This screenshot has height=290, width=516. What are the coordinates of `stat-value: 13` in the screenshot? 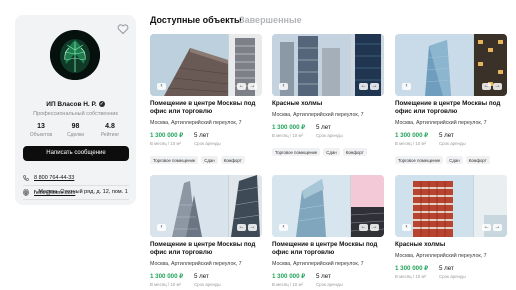 It's located at (41, 126).